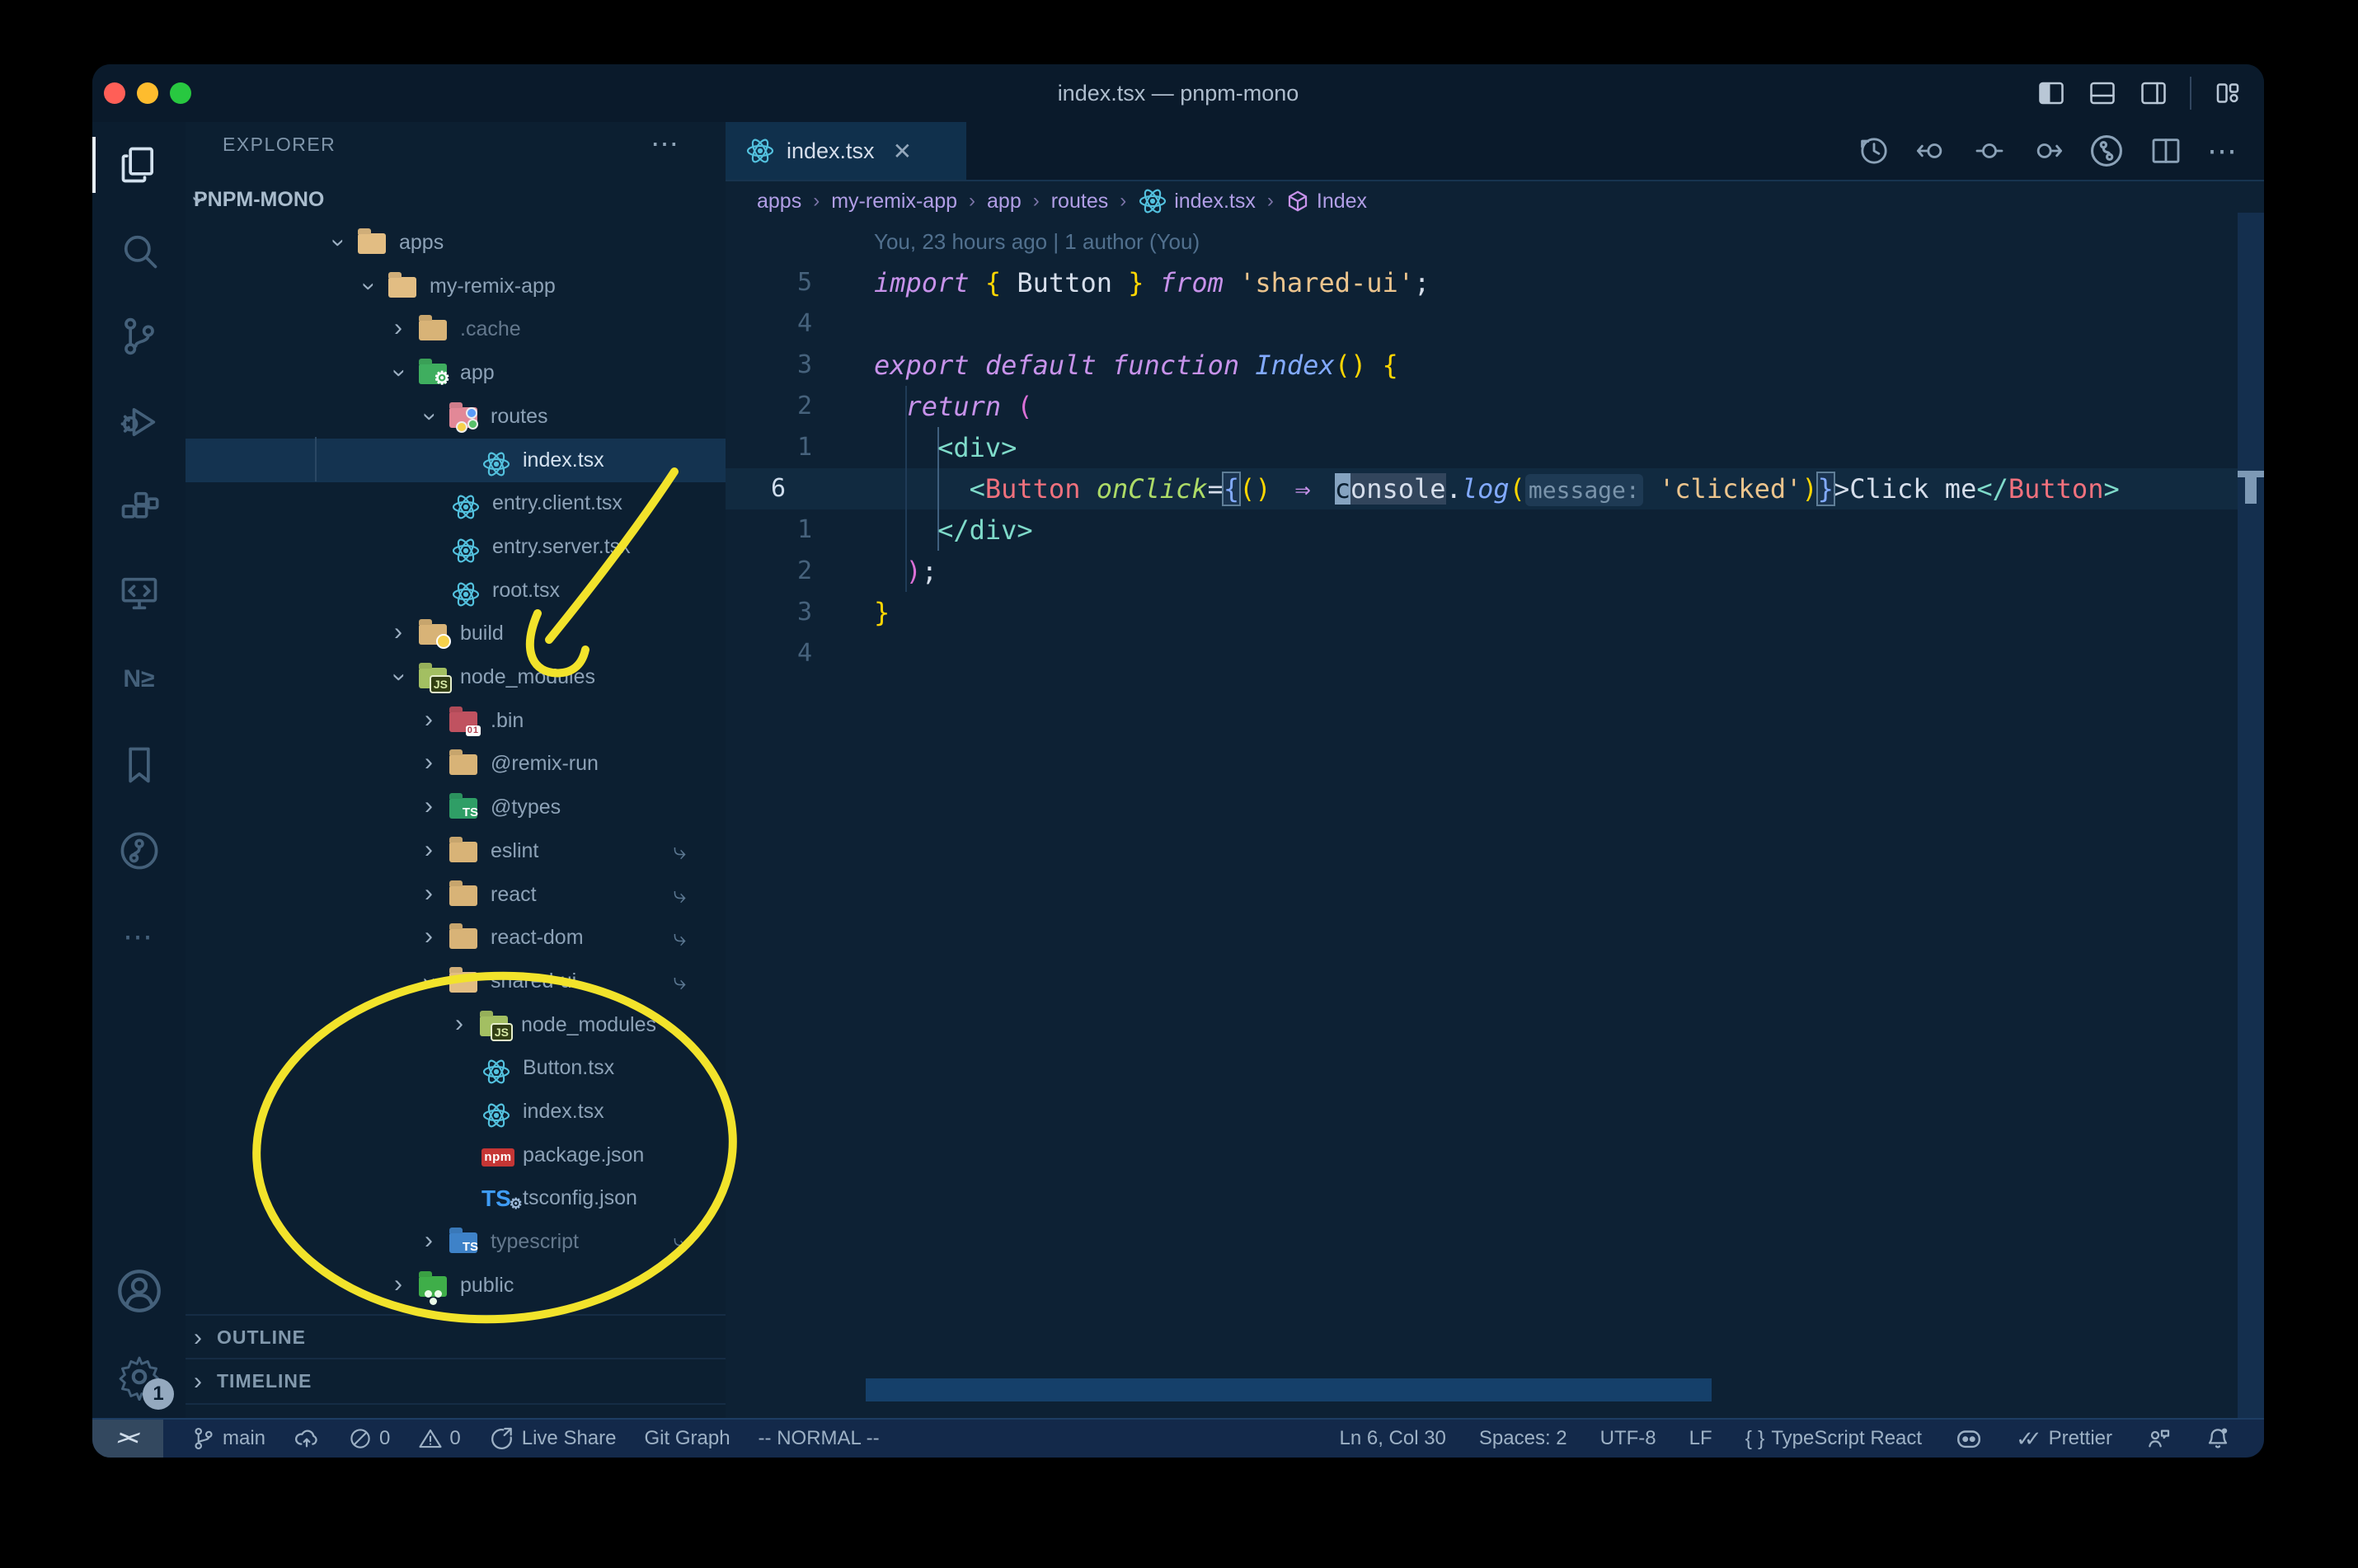  What do you see at coordinates (2218, 1438) in the screenshot?
I see `status-bell` at bounding box center [2218, 1438].